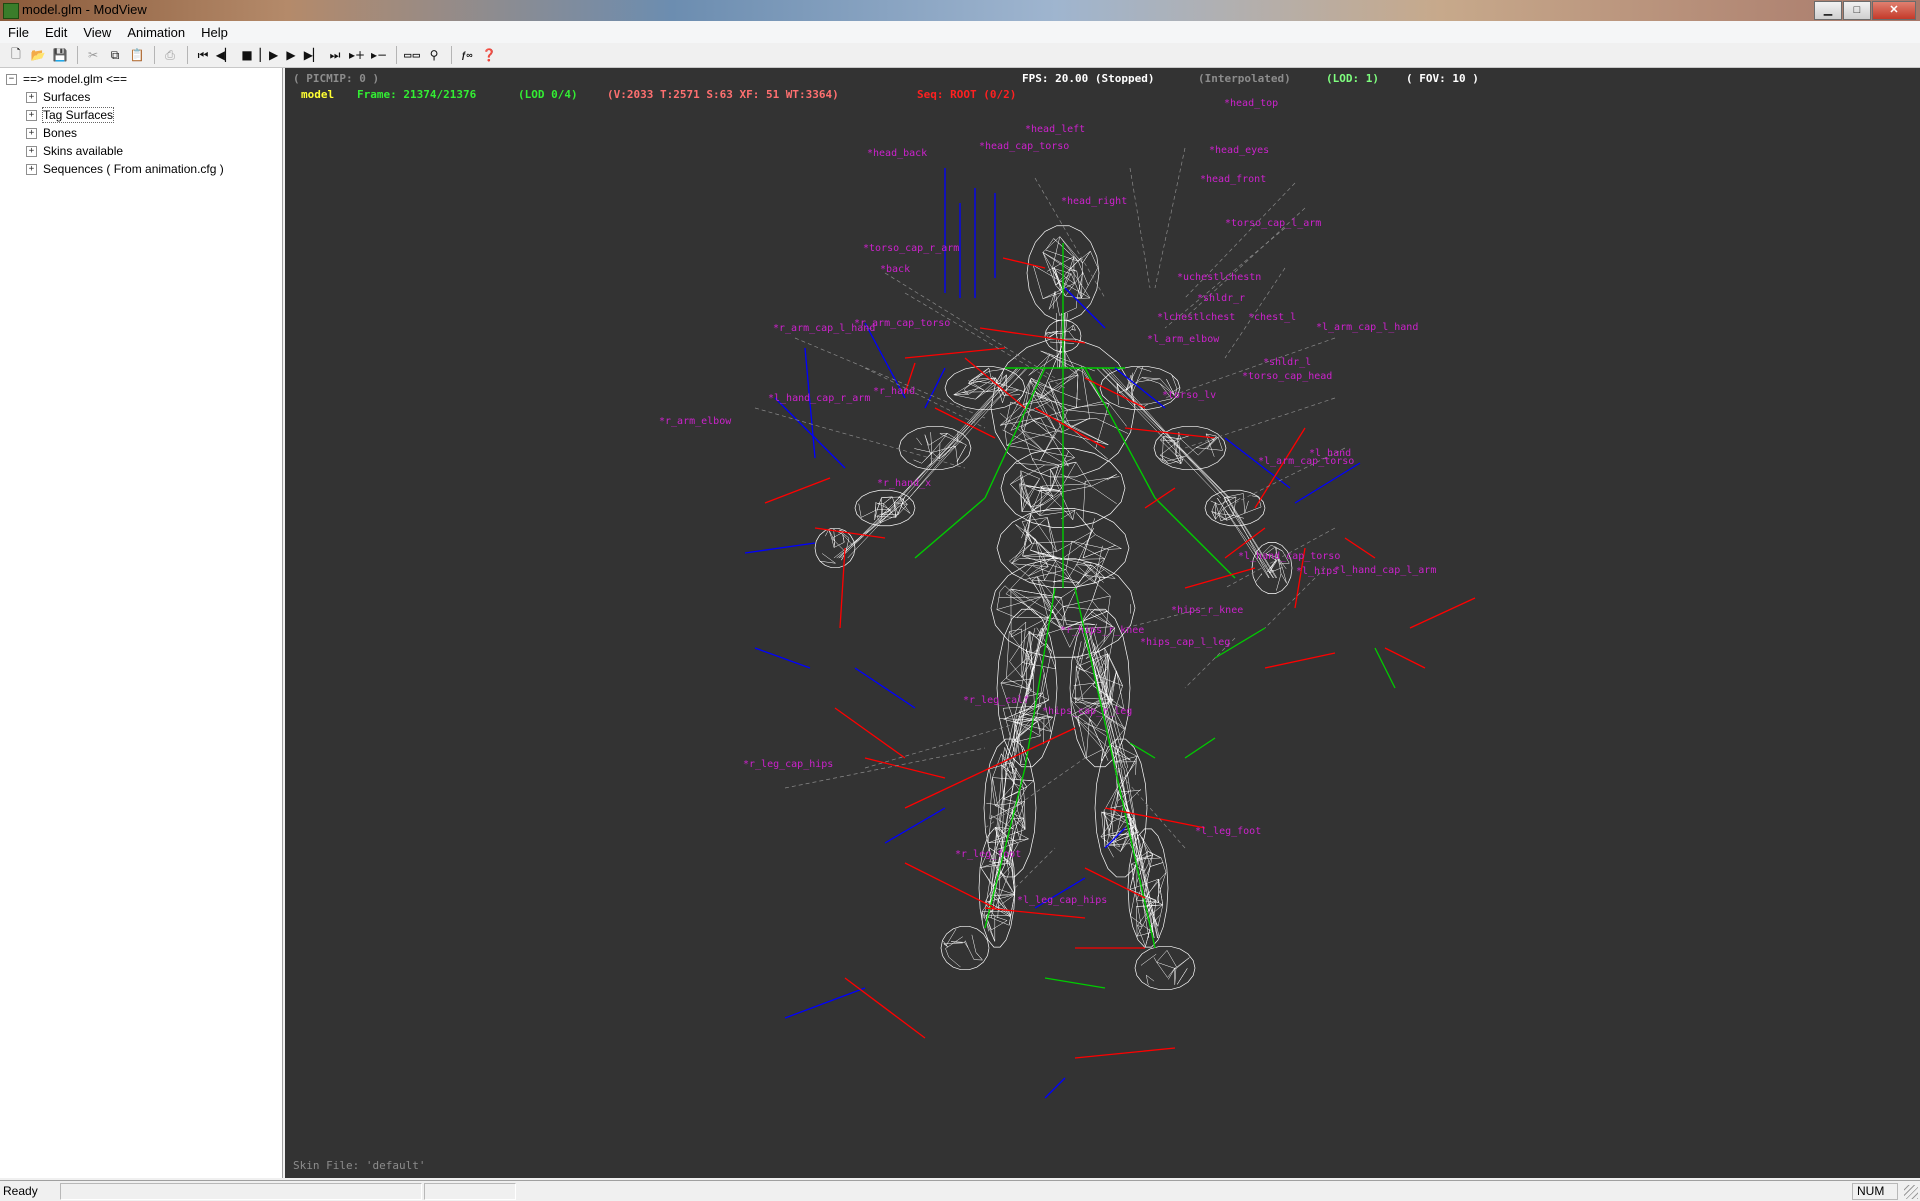 The image size is (1920, 1201). Describe the element at coordinates (1911, 1192) in the screenshot. I see `resize-grip` at that location.